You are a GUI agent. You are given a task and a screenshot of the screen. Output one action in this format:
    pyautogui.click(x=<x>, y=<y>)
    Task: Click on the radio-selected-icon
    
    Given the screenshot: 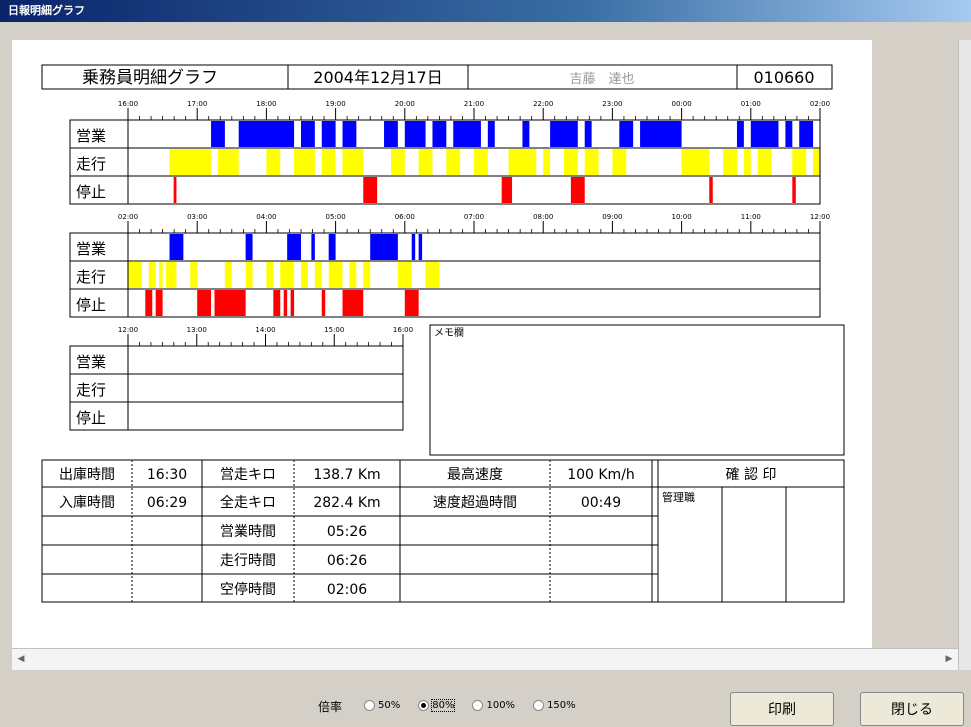 What is the action you would take?
    pyautogui.click(x=424, y=705)
    